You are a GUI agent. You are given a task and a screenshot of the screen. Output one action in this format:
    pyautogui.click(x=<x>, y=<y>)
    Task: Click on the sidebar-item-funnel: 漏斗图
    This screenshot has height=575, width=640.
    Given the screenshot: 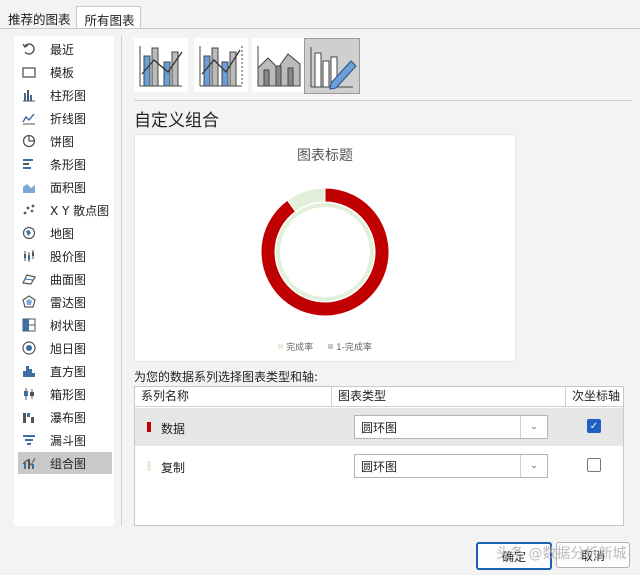 What is the action you would take?
    pyautogui.click(x=65, y=440)
    